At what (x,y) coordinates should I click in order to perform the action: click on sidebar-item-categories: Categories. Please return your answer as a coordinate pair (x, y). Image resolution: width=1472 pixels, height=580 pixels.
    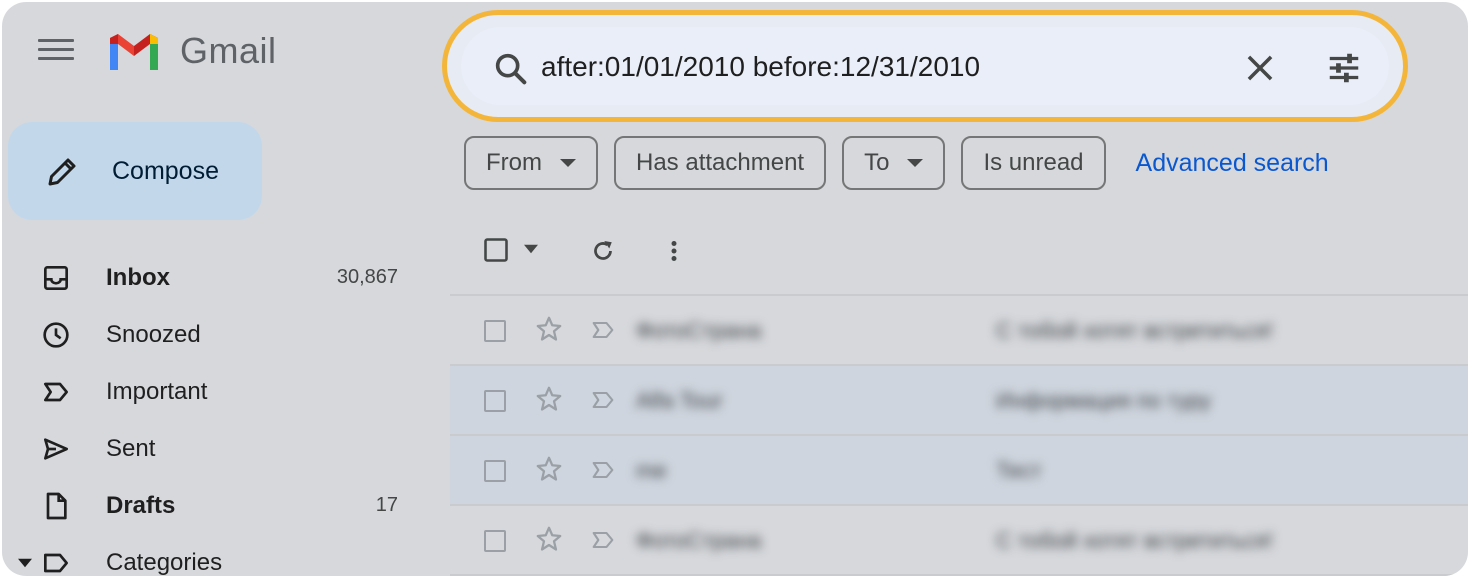
    Looking at the image, I should click on (217, 555).